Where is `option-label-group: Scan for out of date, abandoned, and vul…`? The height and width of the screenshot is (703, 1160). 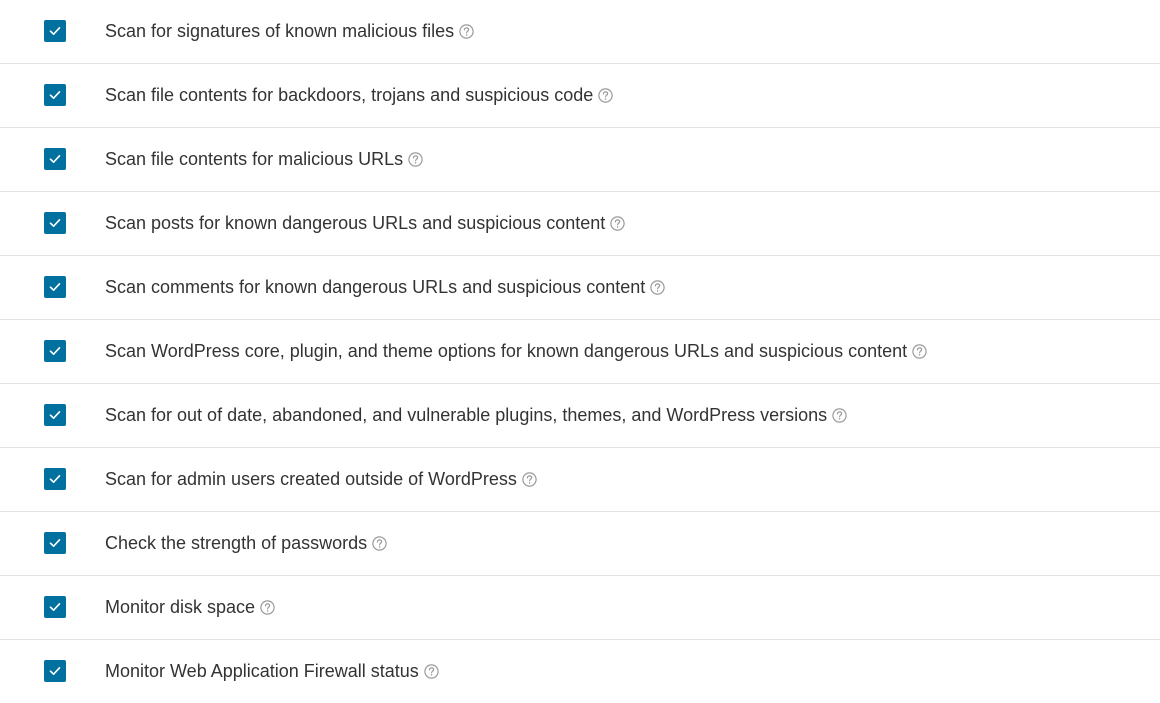
option-label-group: Scan for out of date, abandoned, and vul… is located at coordinates (476, 415).